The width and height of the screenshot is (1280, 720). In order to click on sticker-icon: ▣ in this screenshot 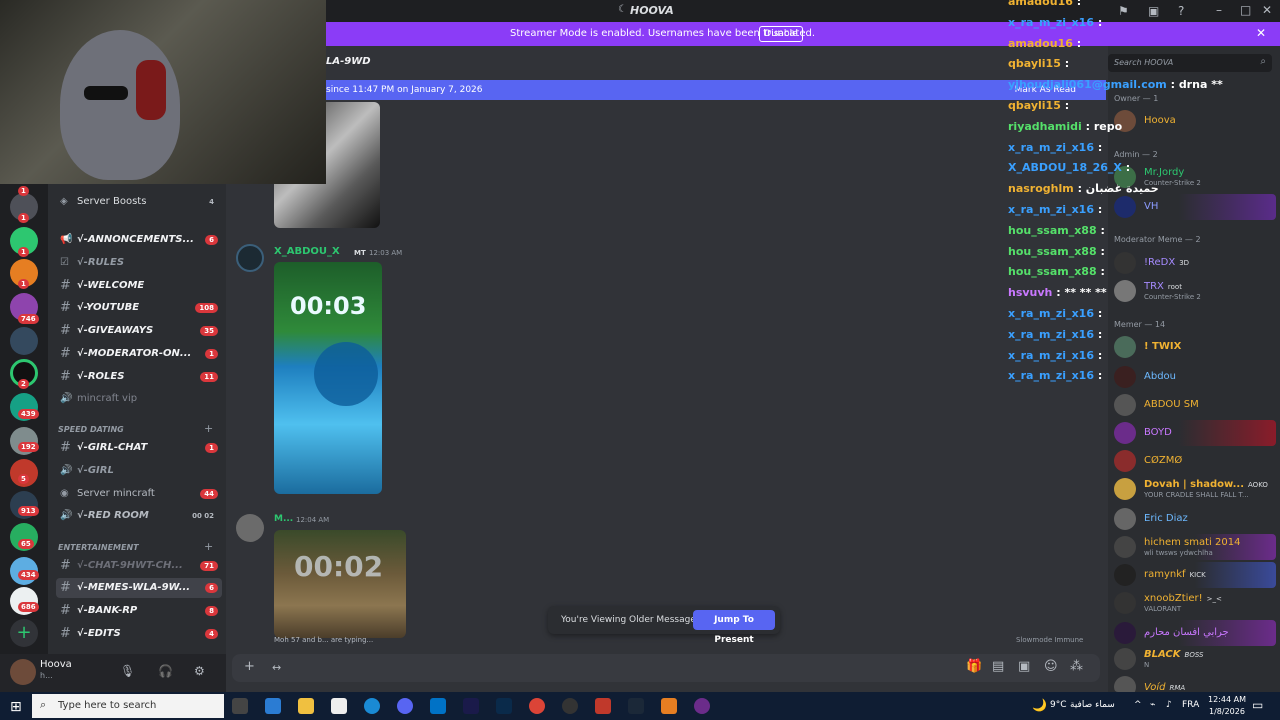, I will do `click(1024, 666)`.